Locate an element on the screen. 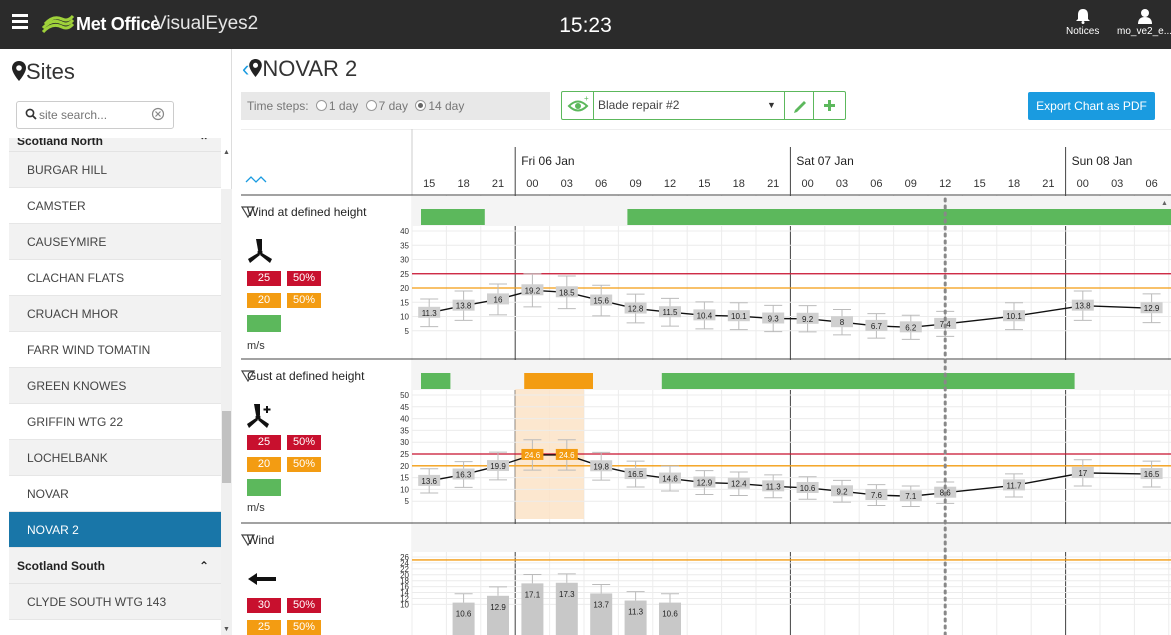 The width and height of the screenshot is (1171, 635). data-label: 19.9 is located at coordinates (498, 466).